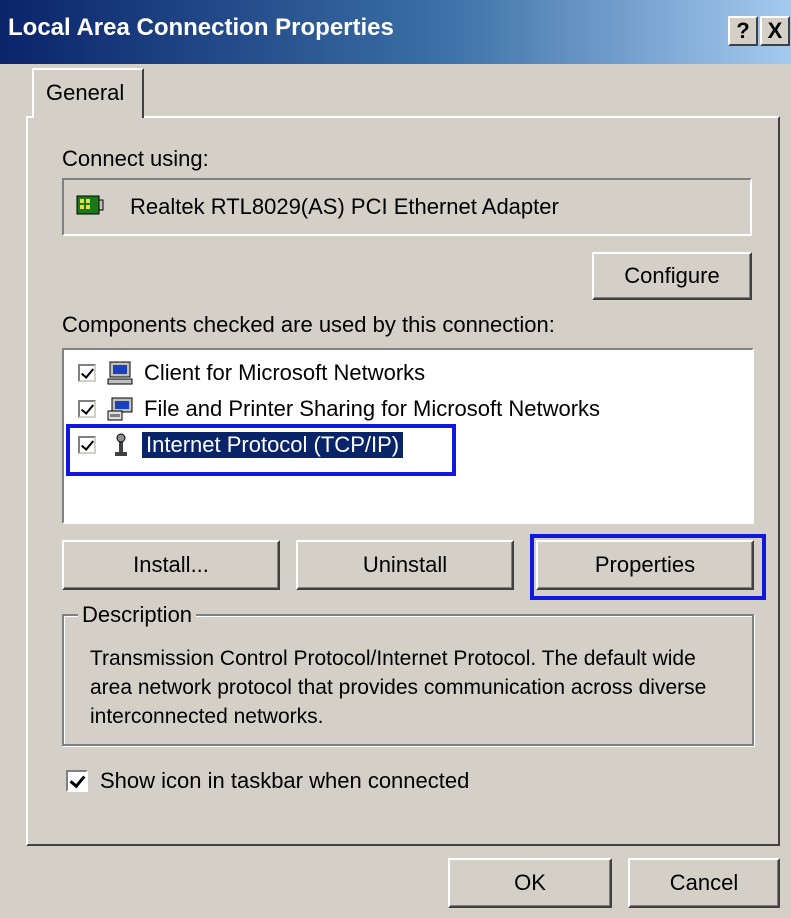 The width and height of the screenshot is (791, 918). I want to click on title-bar: Local Area Connection Properties ? X, so click(395, 32).